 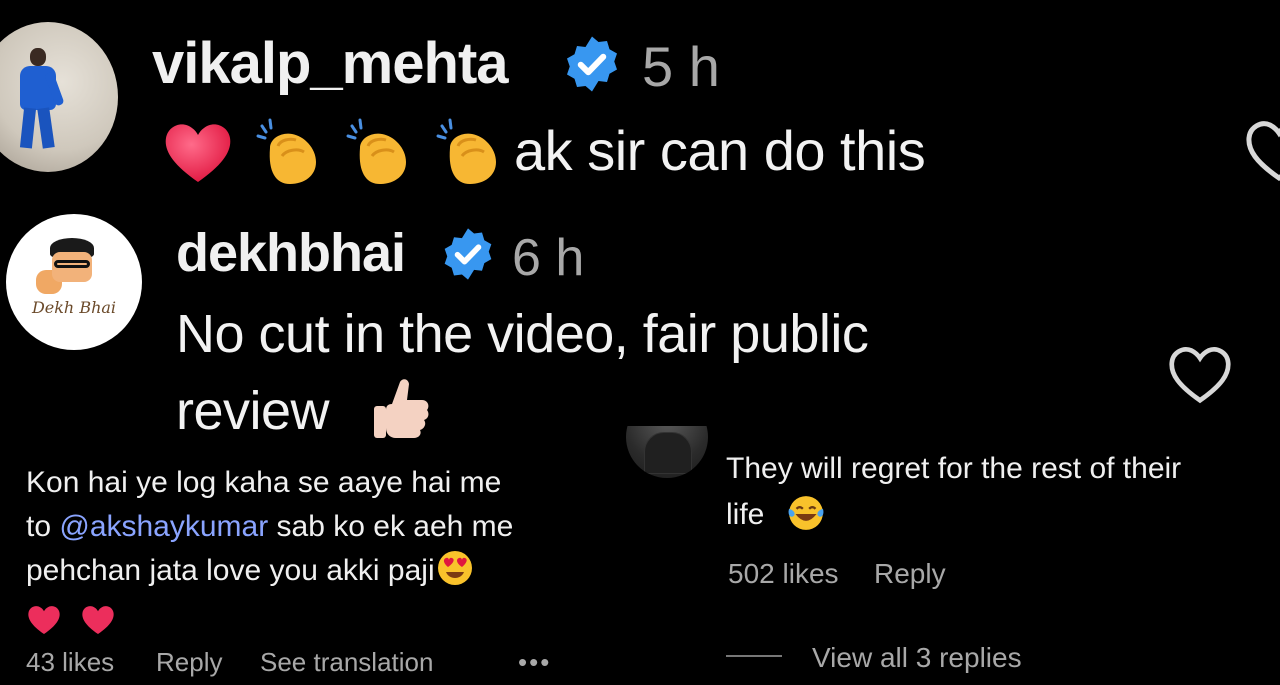 I want to click on view-replies-button: View all 3 replies, so click(x=917, y=658).